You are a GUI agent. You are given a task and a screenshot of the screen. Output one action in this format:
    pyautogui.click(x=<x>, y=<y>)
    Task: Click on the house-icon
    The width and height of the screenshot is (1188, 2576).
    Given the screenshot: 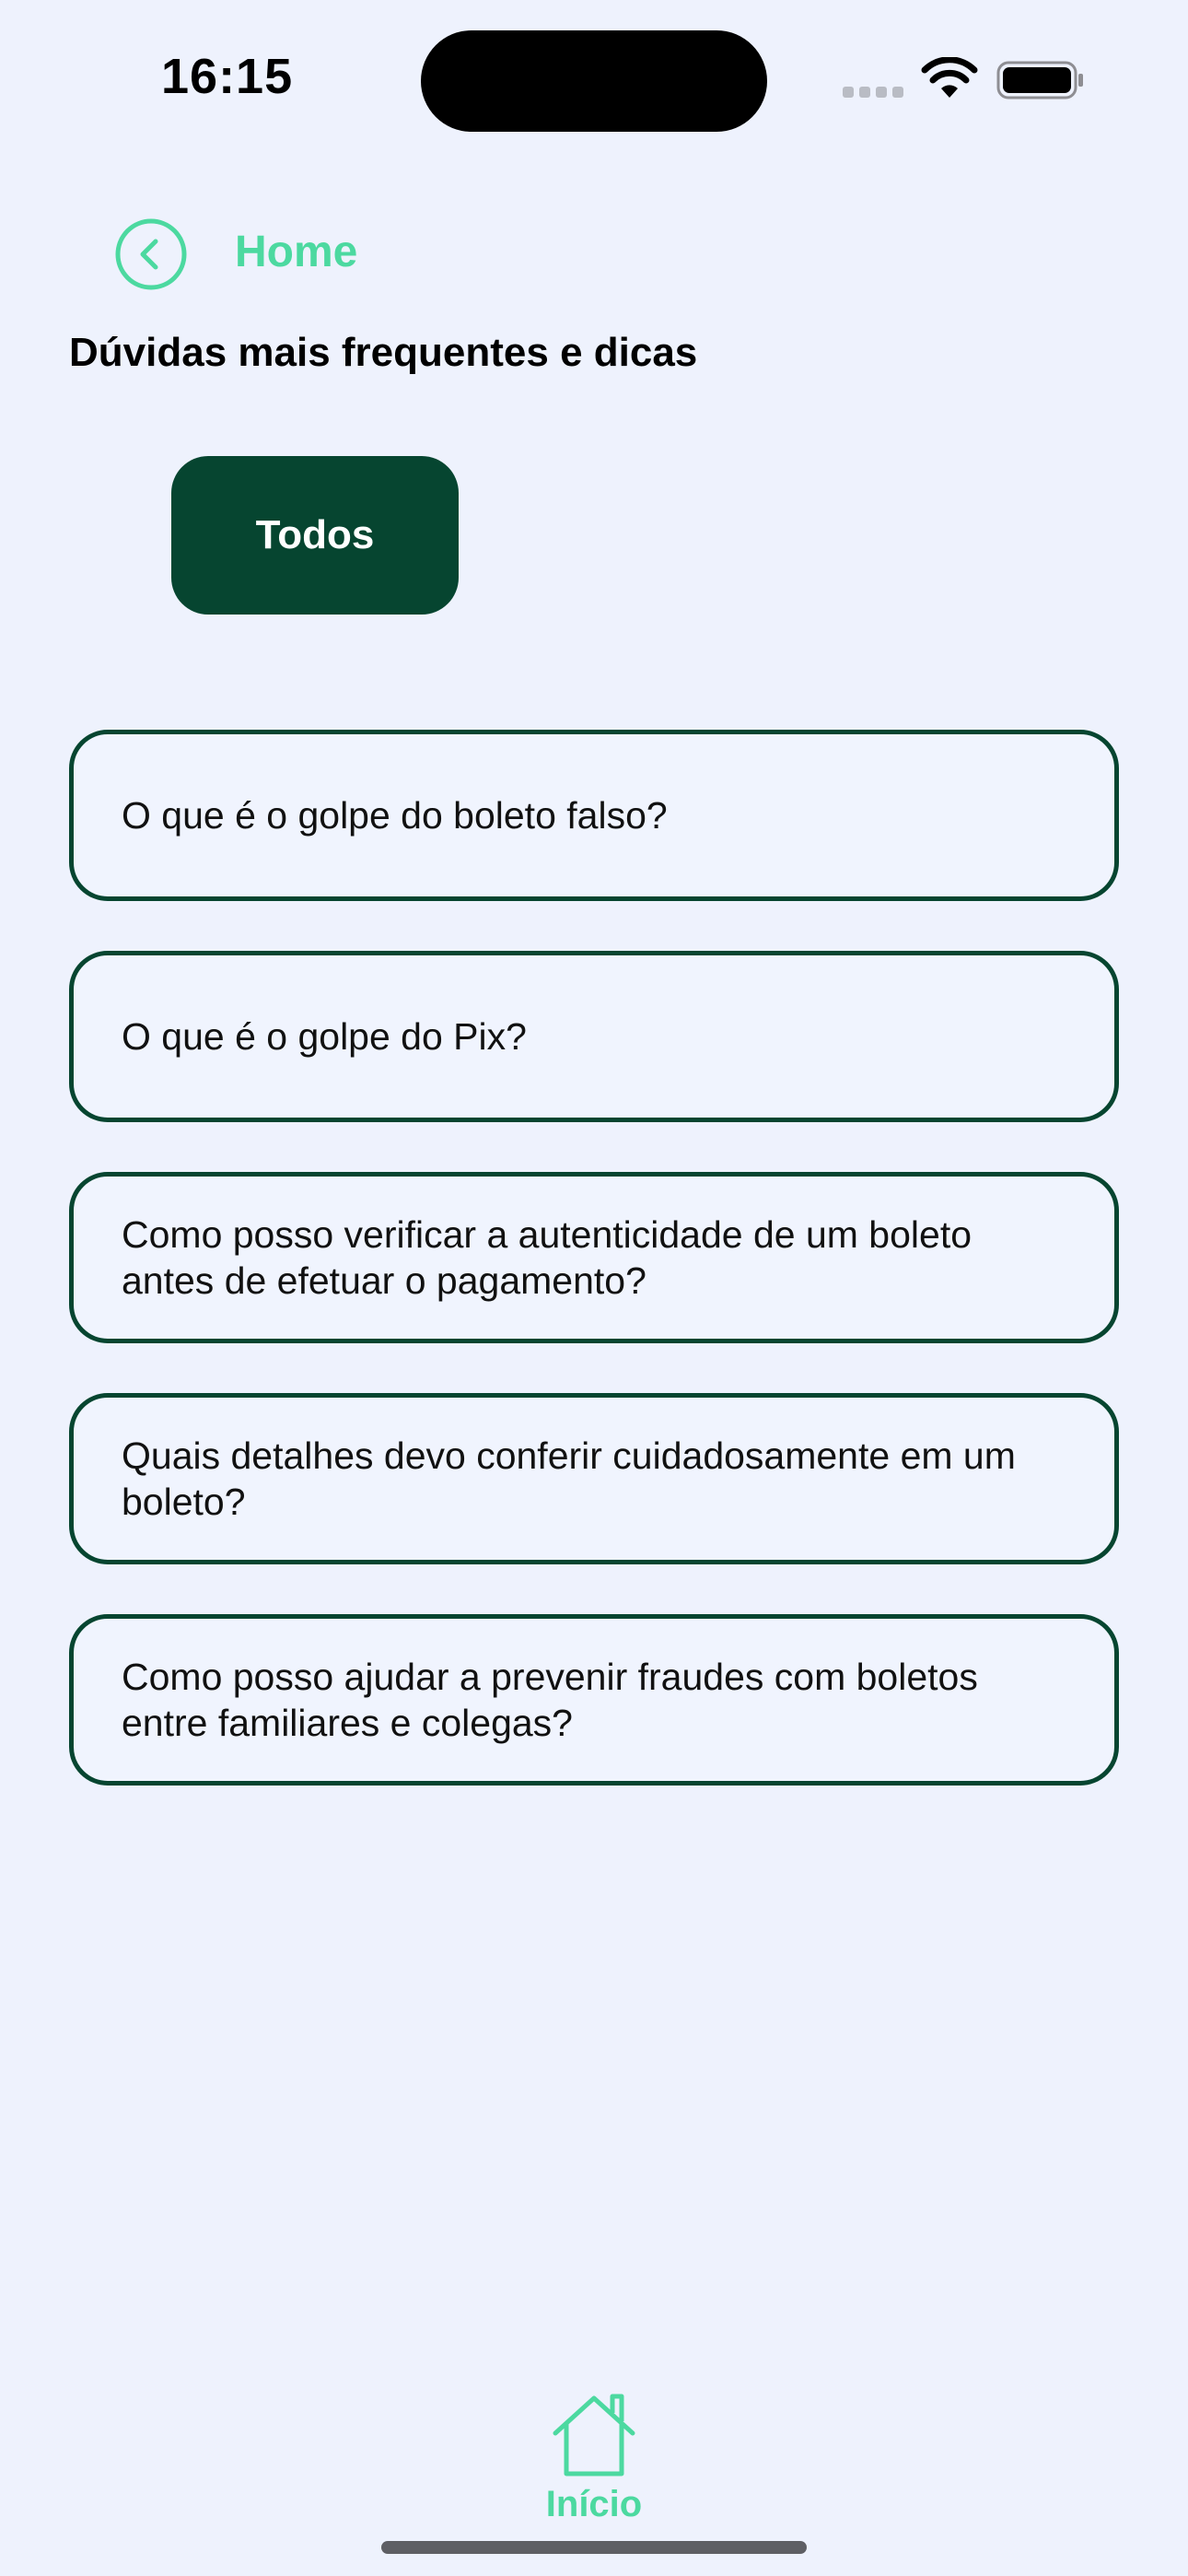 What is the action you would take?
    pyautogui.click(x=594, y=2435)
    